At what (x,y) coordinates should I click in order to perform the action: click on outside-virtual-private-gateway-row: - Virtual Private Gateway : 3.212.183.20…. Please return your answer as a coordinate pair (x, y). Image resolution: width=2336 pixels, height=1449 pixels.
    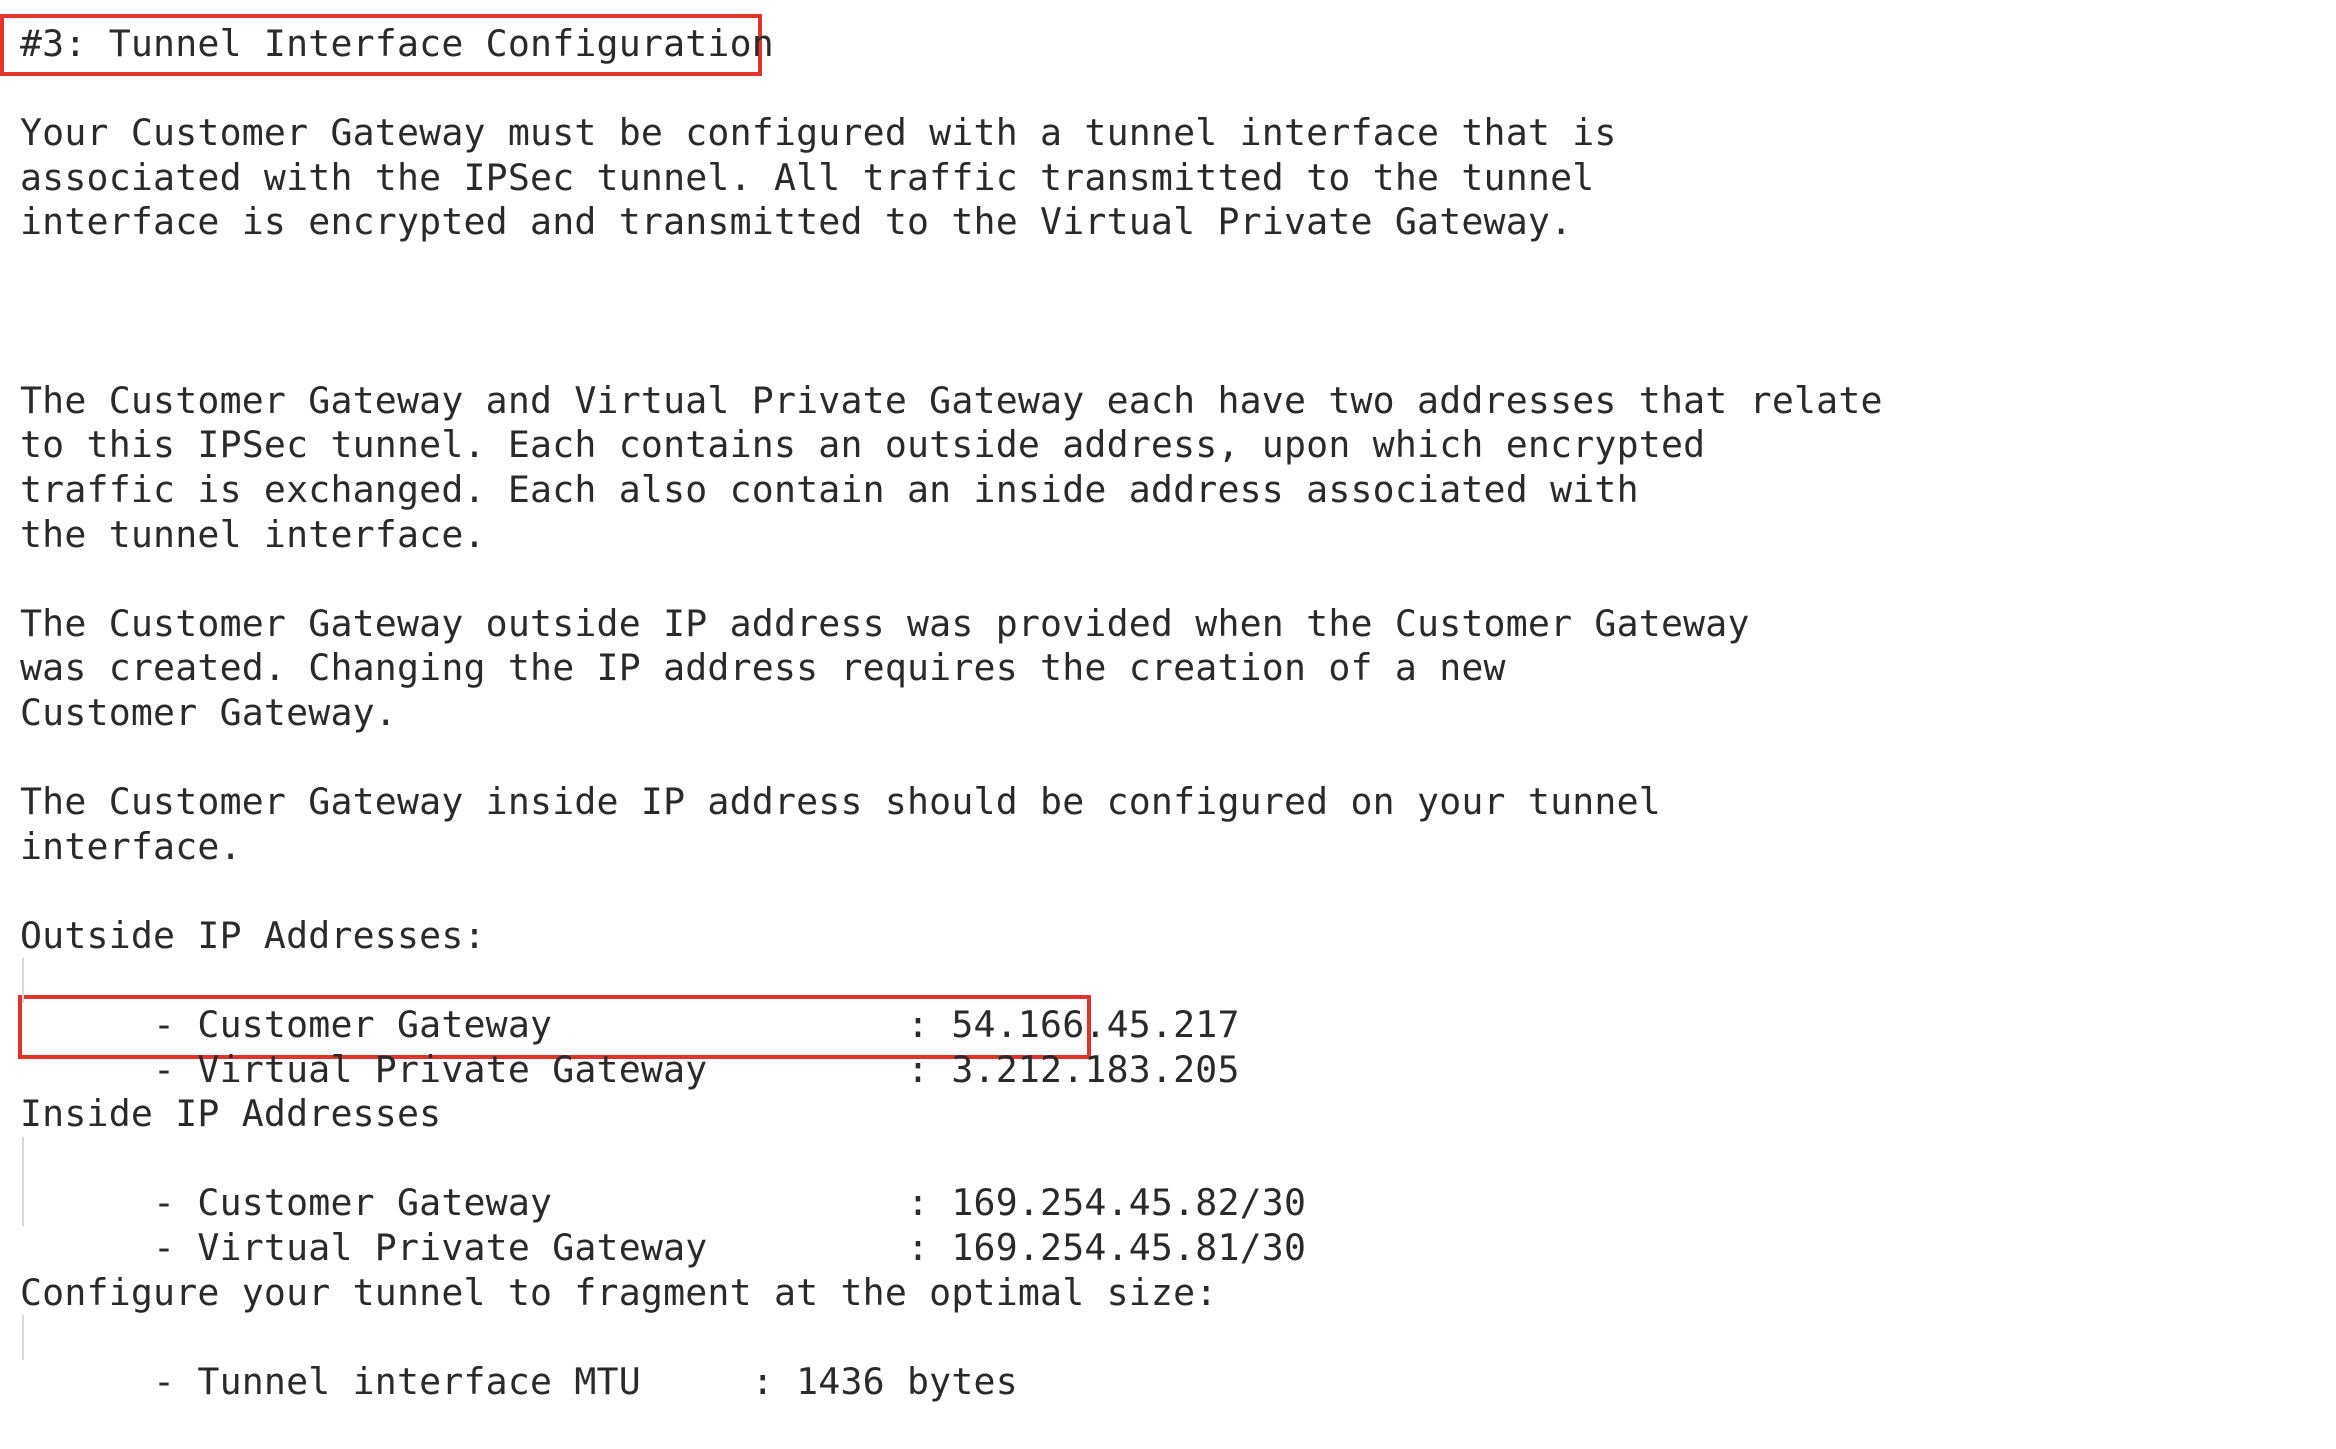
    Looking at the image, I should click on (951, 1047).